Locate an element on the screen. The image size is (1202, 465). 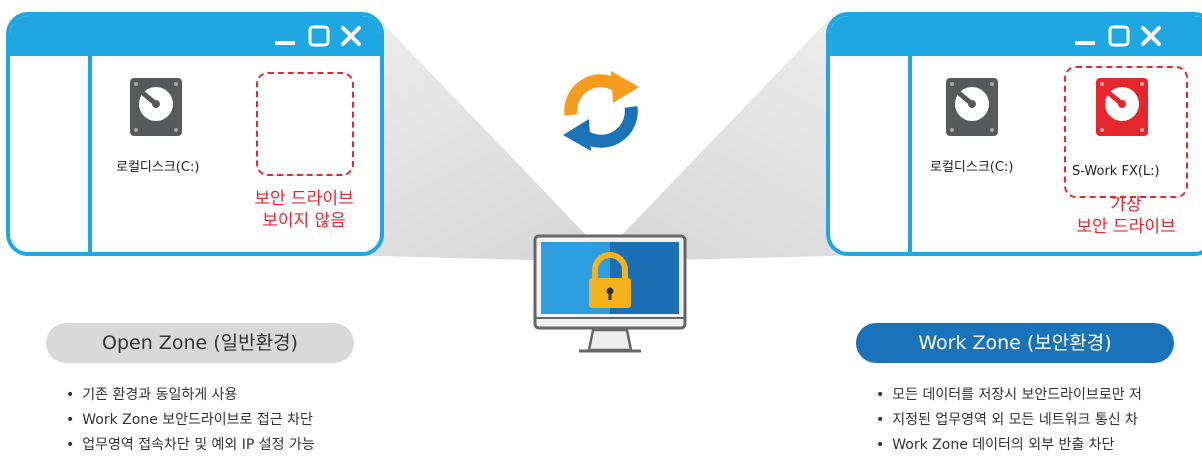
secure-drive-icon is located at coordinates (1122, 107).